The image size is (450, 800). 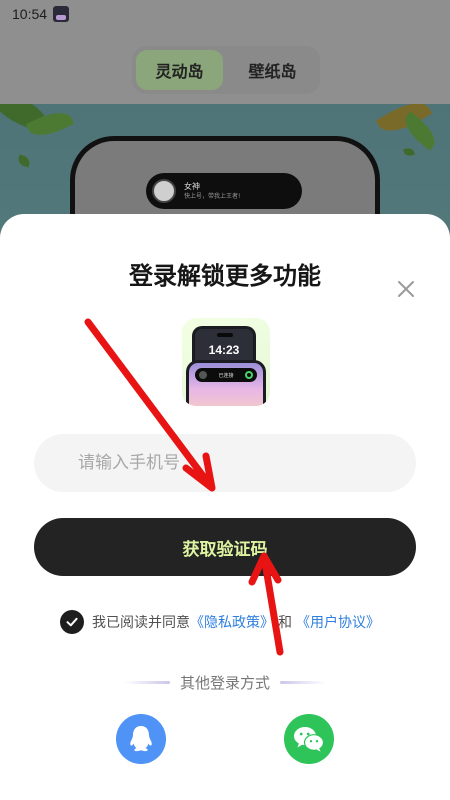 I want to click on agreement-text: 我已阅读并同意, so click(x=141, y=623).